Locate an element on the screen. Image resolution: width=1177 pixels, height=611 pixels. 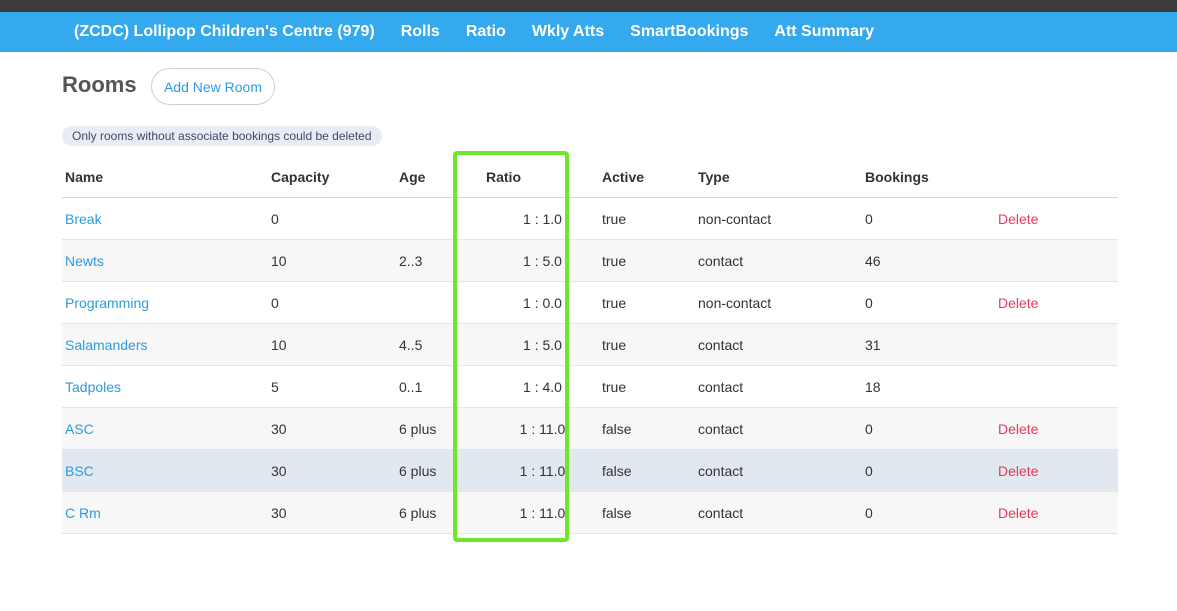
room-age: 2..3 is located at coordinates (441, 260).